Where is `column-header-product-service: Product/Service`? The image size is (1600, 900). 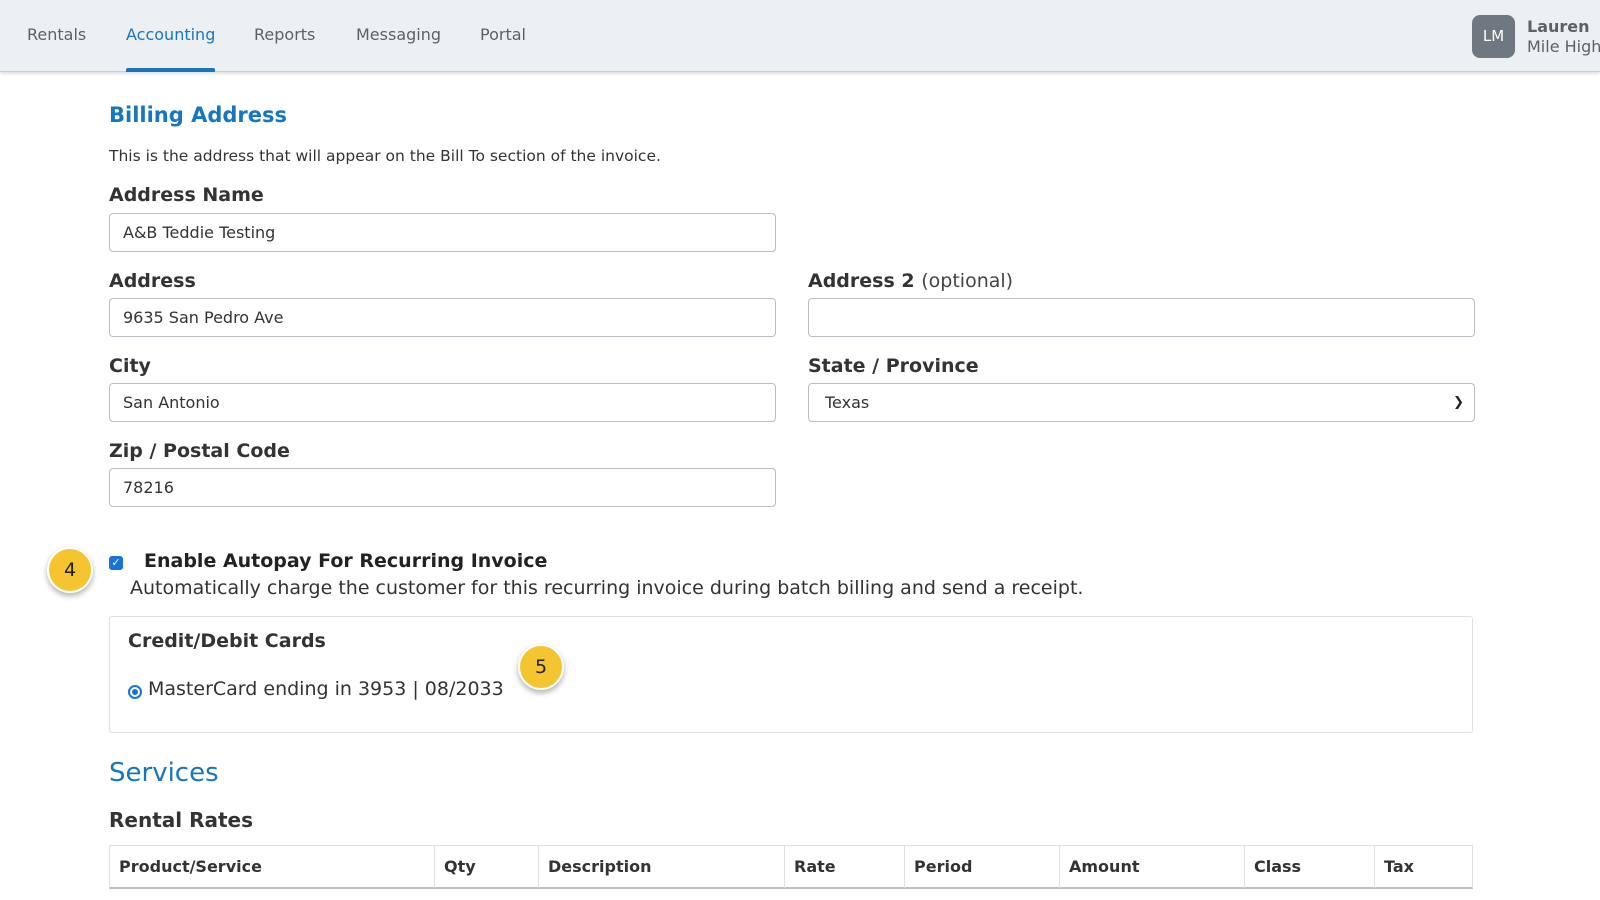 column-header-product-service: Product/Service is located at coordinates (272, 867).